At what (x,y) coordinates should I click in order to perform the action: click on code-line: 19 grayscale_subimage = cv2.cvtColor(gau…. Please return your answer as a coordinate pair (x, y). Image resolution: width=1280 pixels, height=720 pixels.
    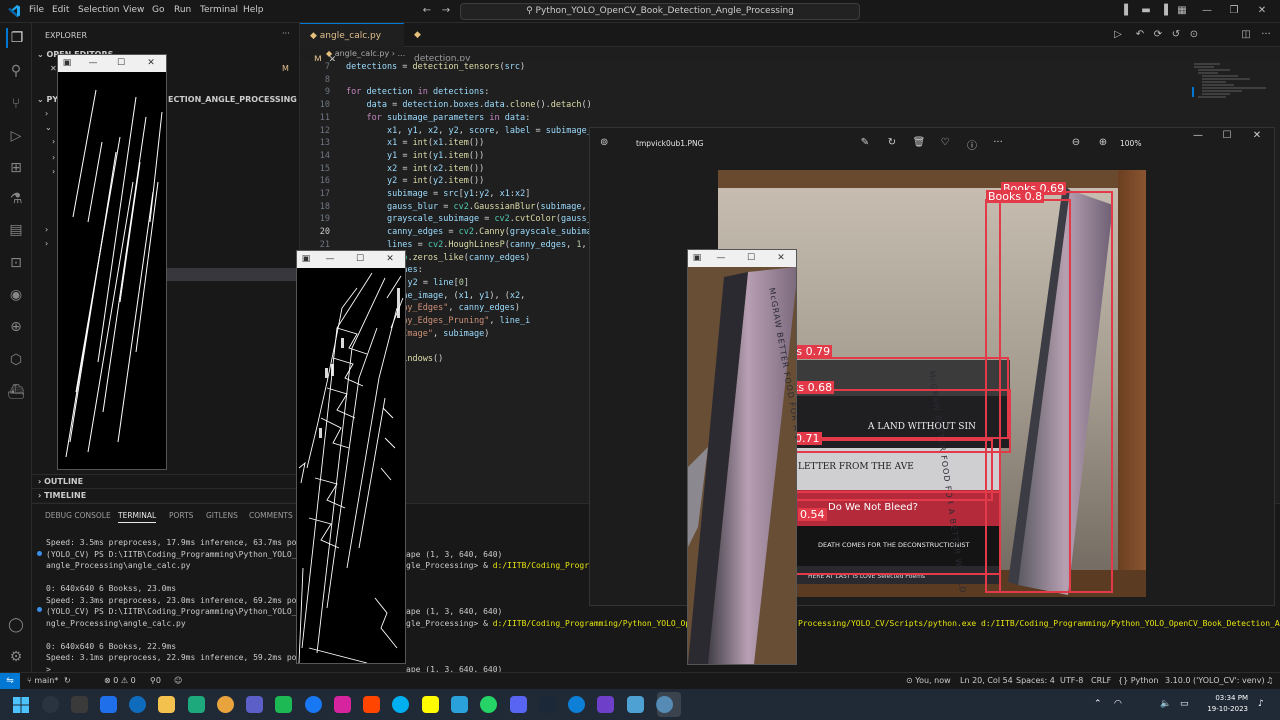
    Looking at the image, I should click on (446, 219).